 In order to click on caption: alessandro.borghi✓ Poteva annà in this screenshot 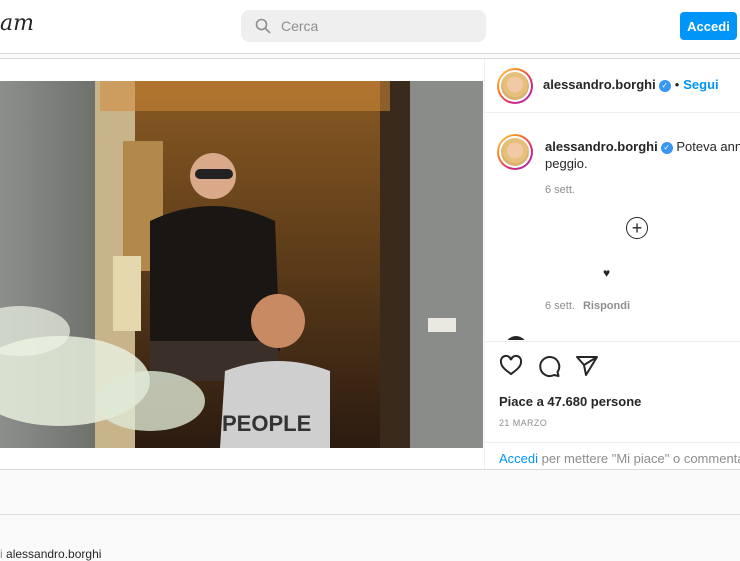, I will do `click(642, 147)`.